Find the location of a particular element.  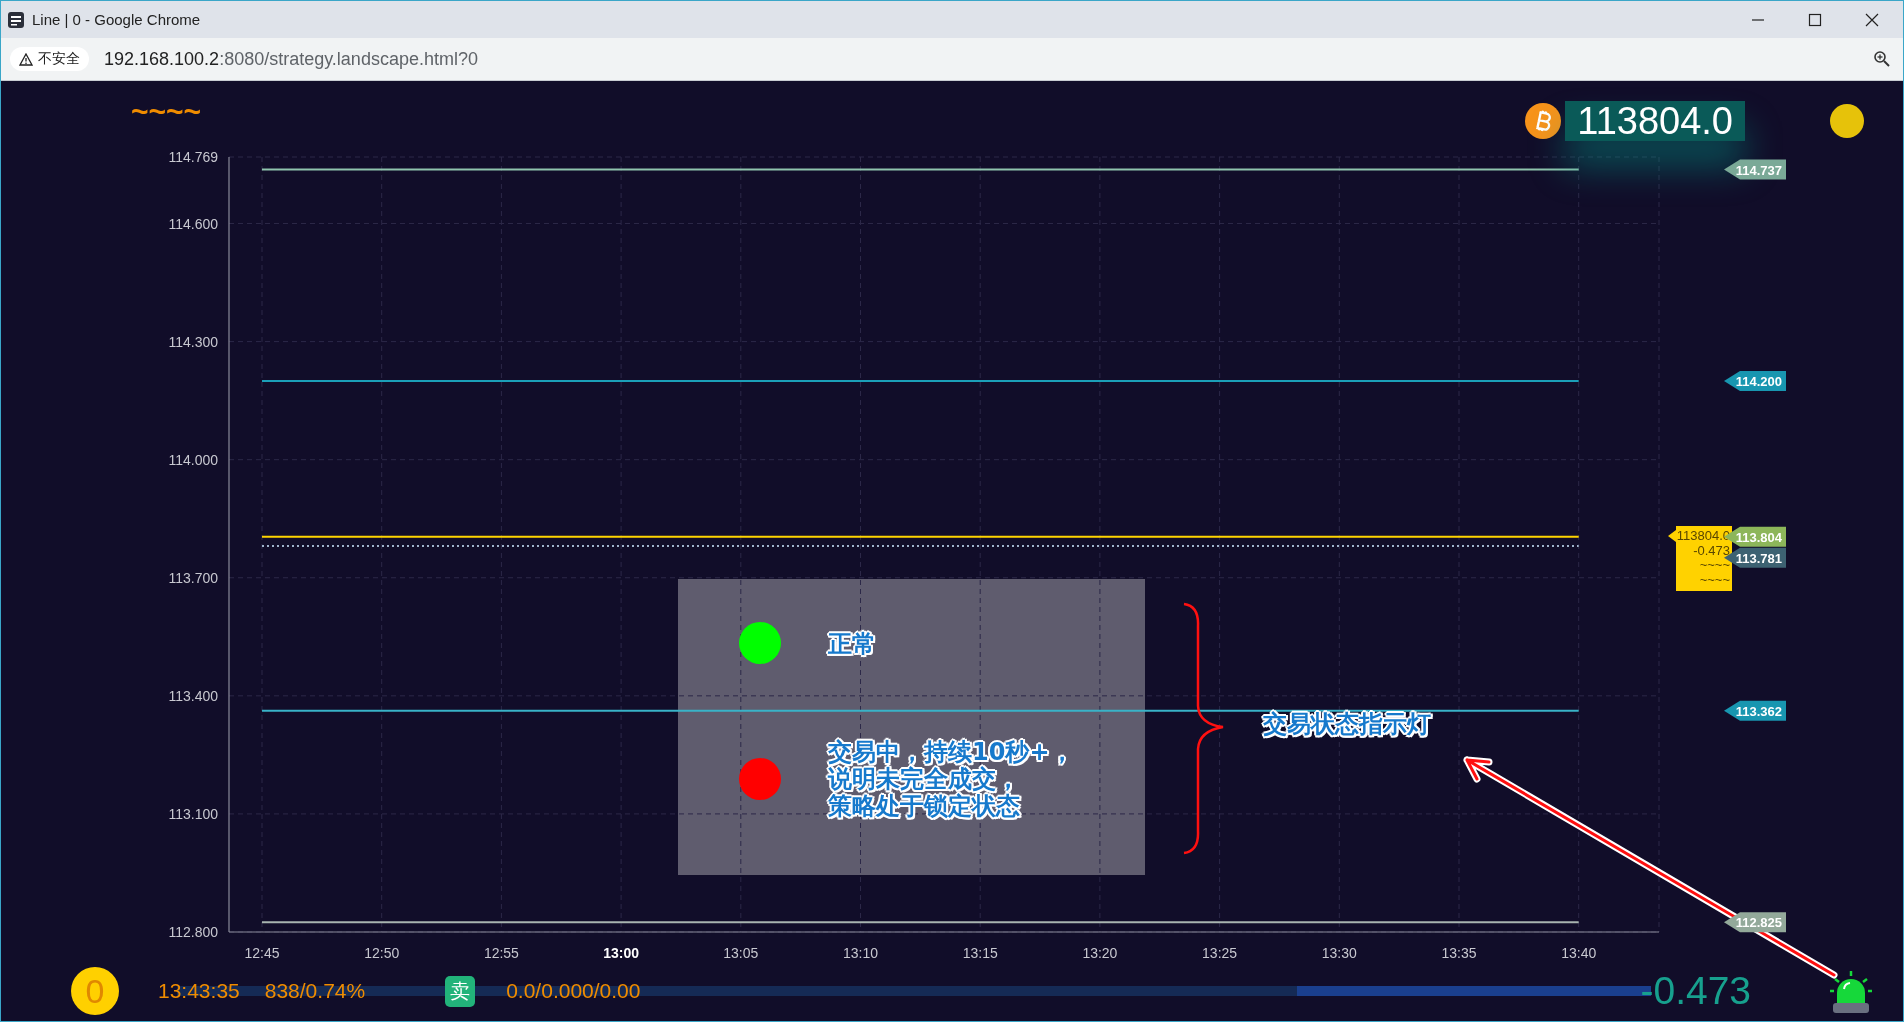

security-chip: 不安全 is located at coordinates (49, 59).